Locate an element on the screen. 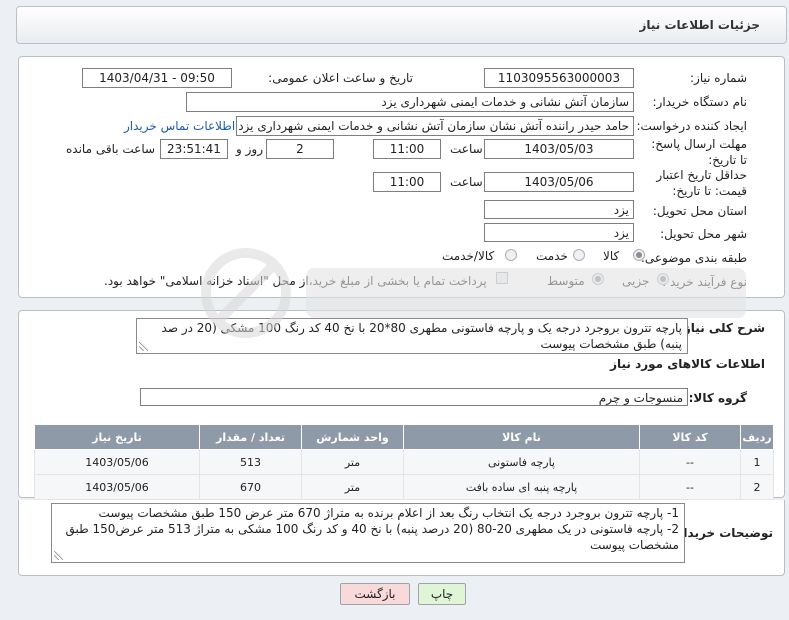 Image resolution: width=789 pixels, height=620 pixels. cell-qty: 670 is located at coordinates (250, 487).